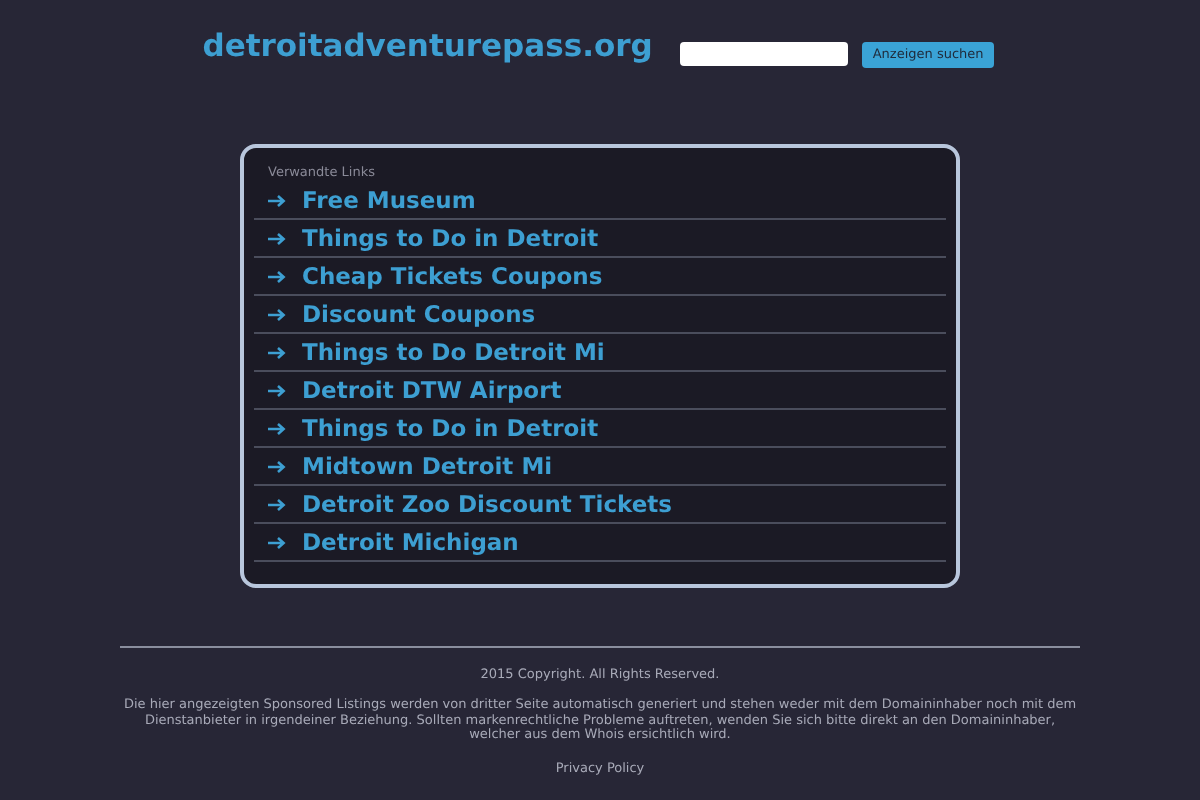 Image resolution: width=1200 pixels, height=800 pixels. What do you see at coordinates (389, 200) in the screenshot?
I see `related-link: Free Museum` at bounding box center [389, 200].